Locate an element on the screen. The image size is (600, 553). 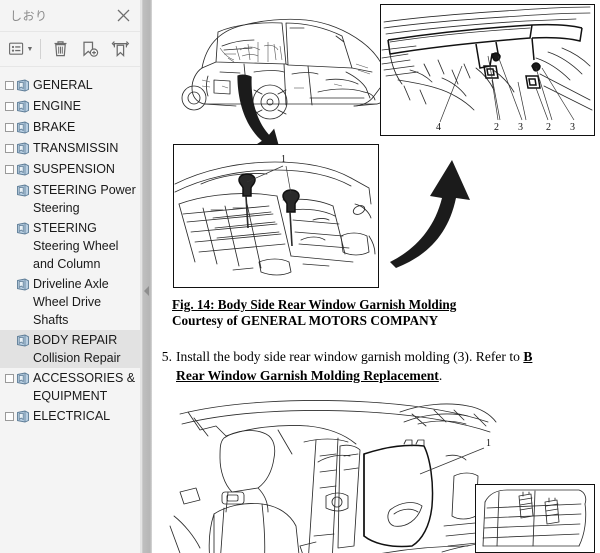
step-number: 5. is located at coordinates (166, 356).